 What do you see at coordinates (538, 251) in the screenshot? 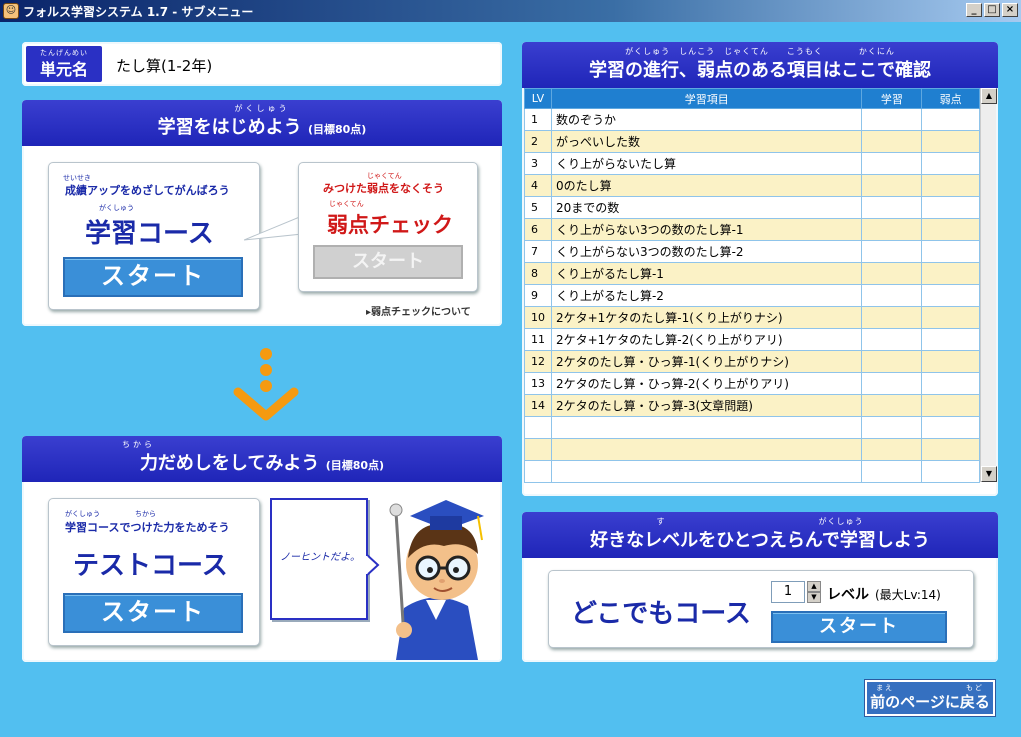
I see `row-level: 7` at bounding box center [538, 251].